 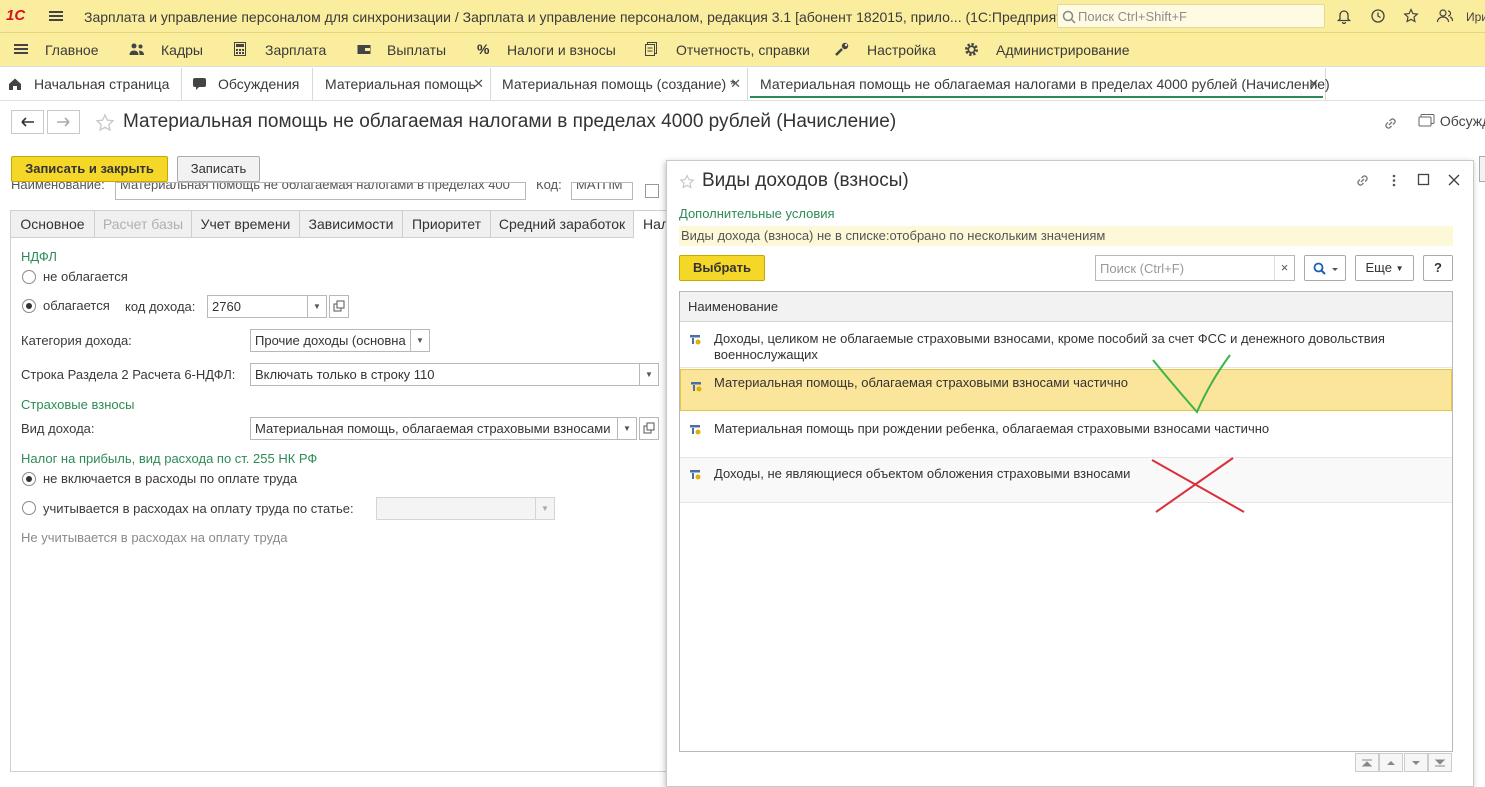 What do you see at coordinates (562, 224) in the screenshot?
I see `form-tab-average-earnings: Средний заработок` at bounding box center [562, 224].